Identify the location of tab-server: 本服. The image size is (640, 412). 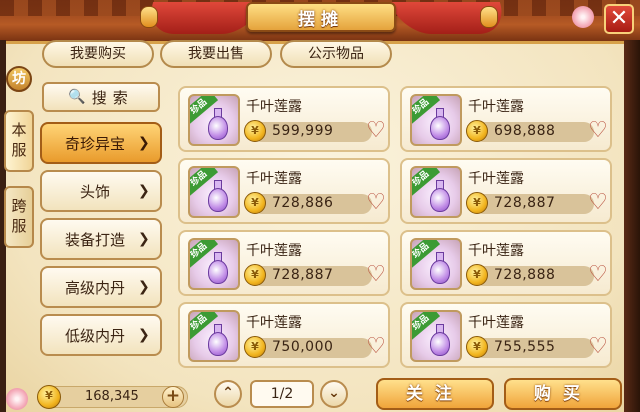
(19, 141).